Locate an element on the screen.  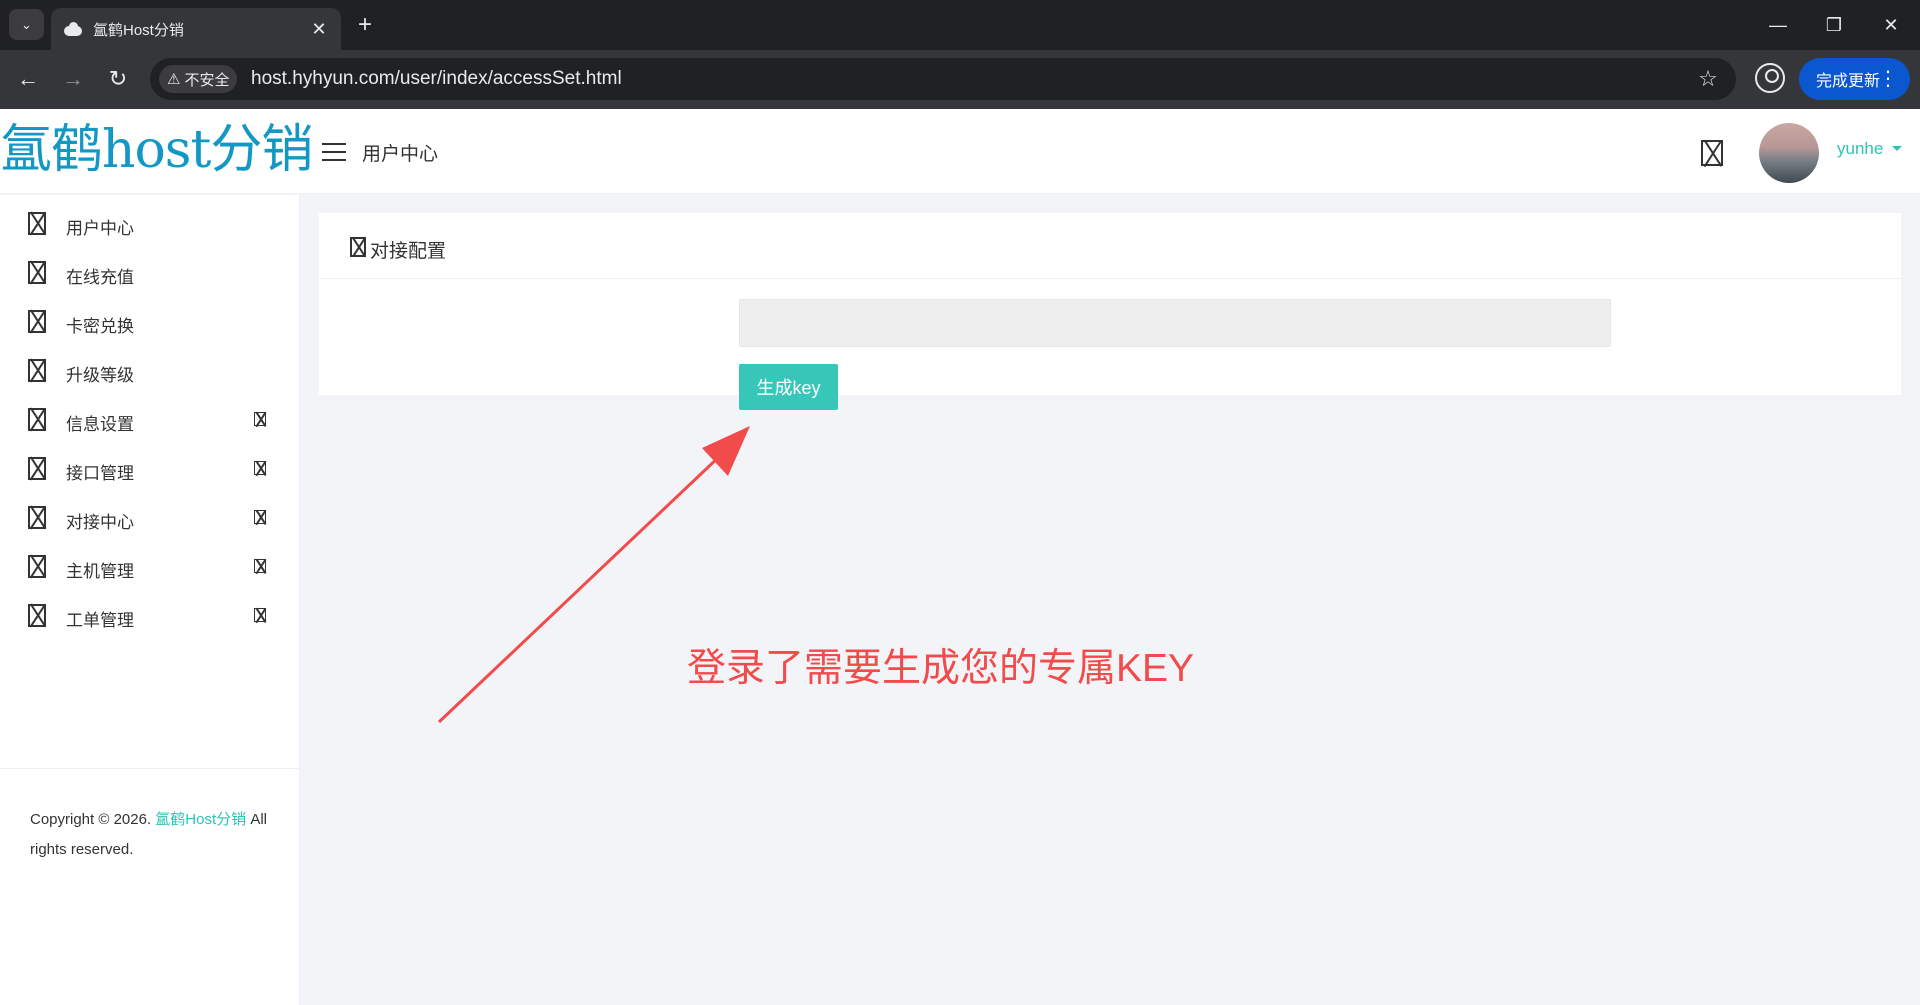
back-icon: ← is located at coordinates (28, 79).